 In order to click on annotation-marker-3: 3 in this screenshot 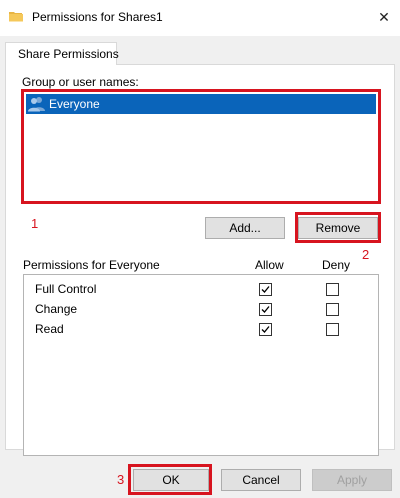, I will do `click(121, 479)`.